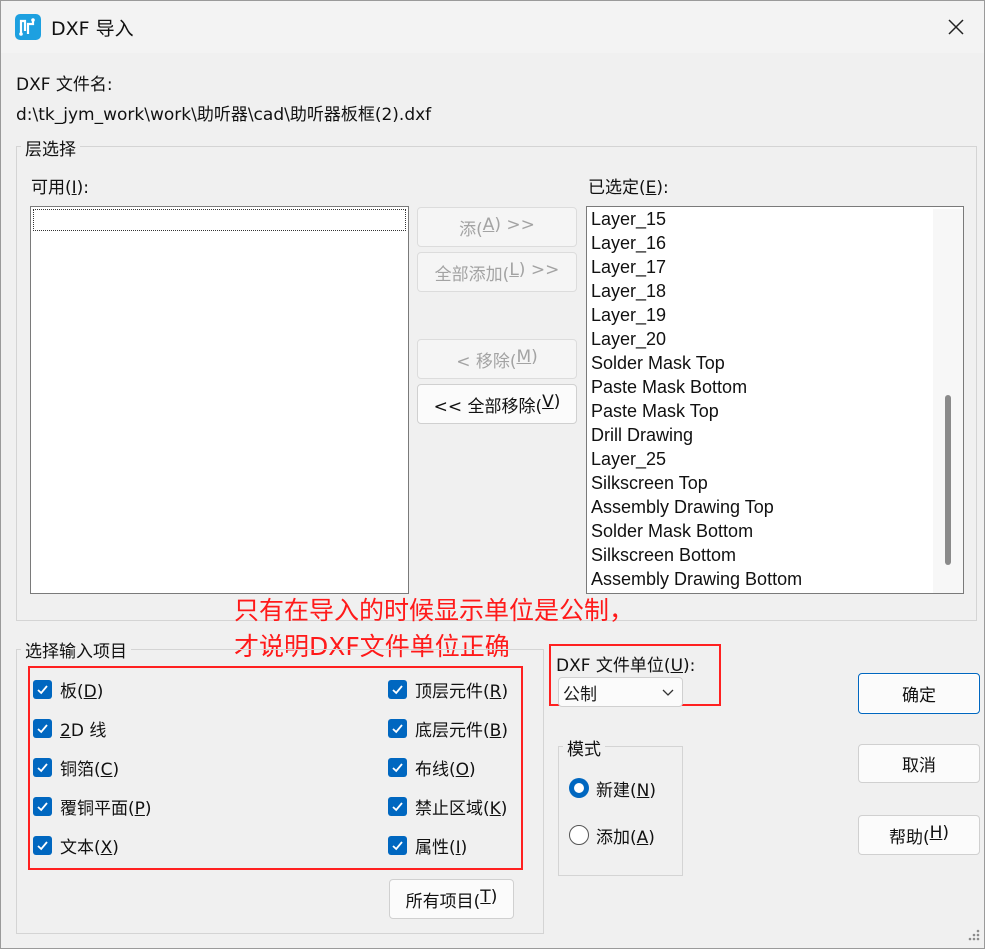 The width and height of the screenshot is (985, 949). What do you see at coordinates (620, 692) in the screenshot?
I see `units-combobox: 公制` at bounding box center [620, 692].